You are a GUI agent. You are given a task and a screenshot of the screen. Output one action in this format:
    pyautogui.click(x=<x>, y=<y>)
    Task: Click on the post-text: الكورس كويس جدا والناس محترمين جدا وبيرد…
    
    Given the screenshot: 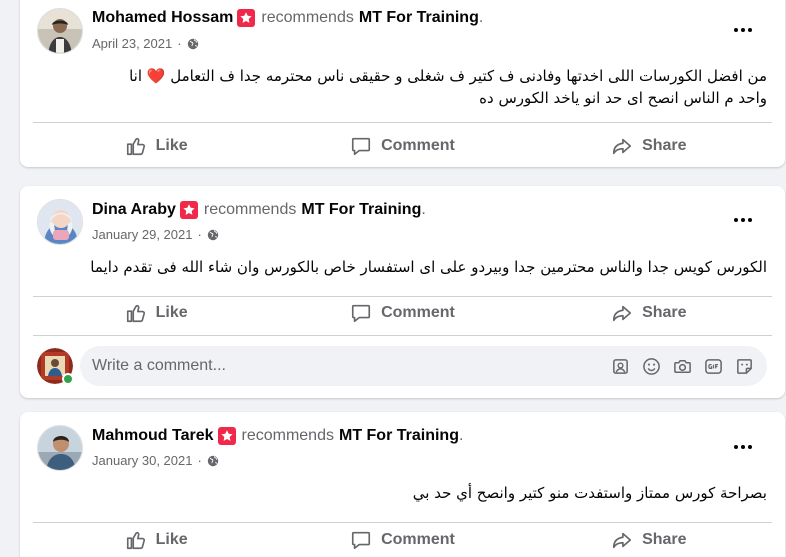 What is the action you would take?
    pyautogui.click(x=402, y=267)
    